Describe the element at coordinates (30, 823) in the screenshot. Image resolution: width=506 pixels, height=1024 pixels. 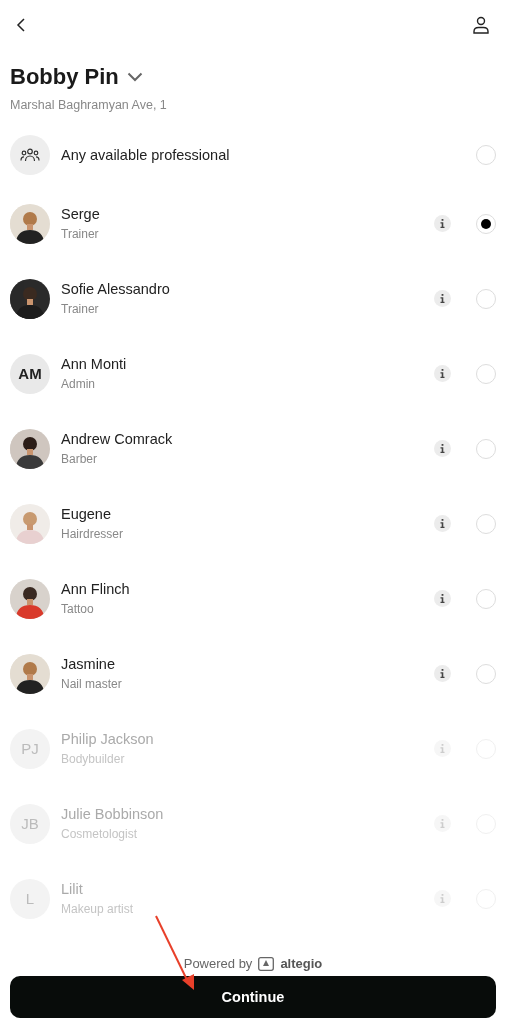
I see `avatar-initials: JB` at that location.